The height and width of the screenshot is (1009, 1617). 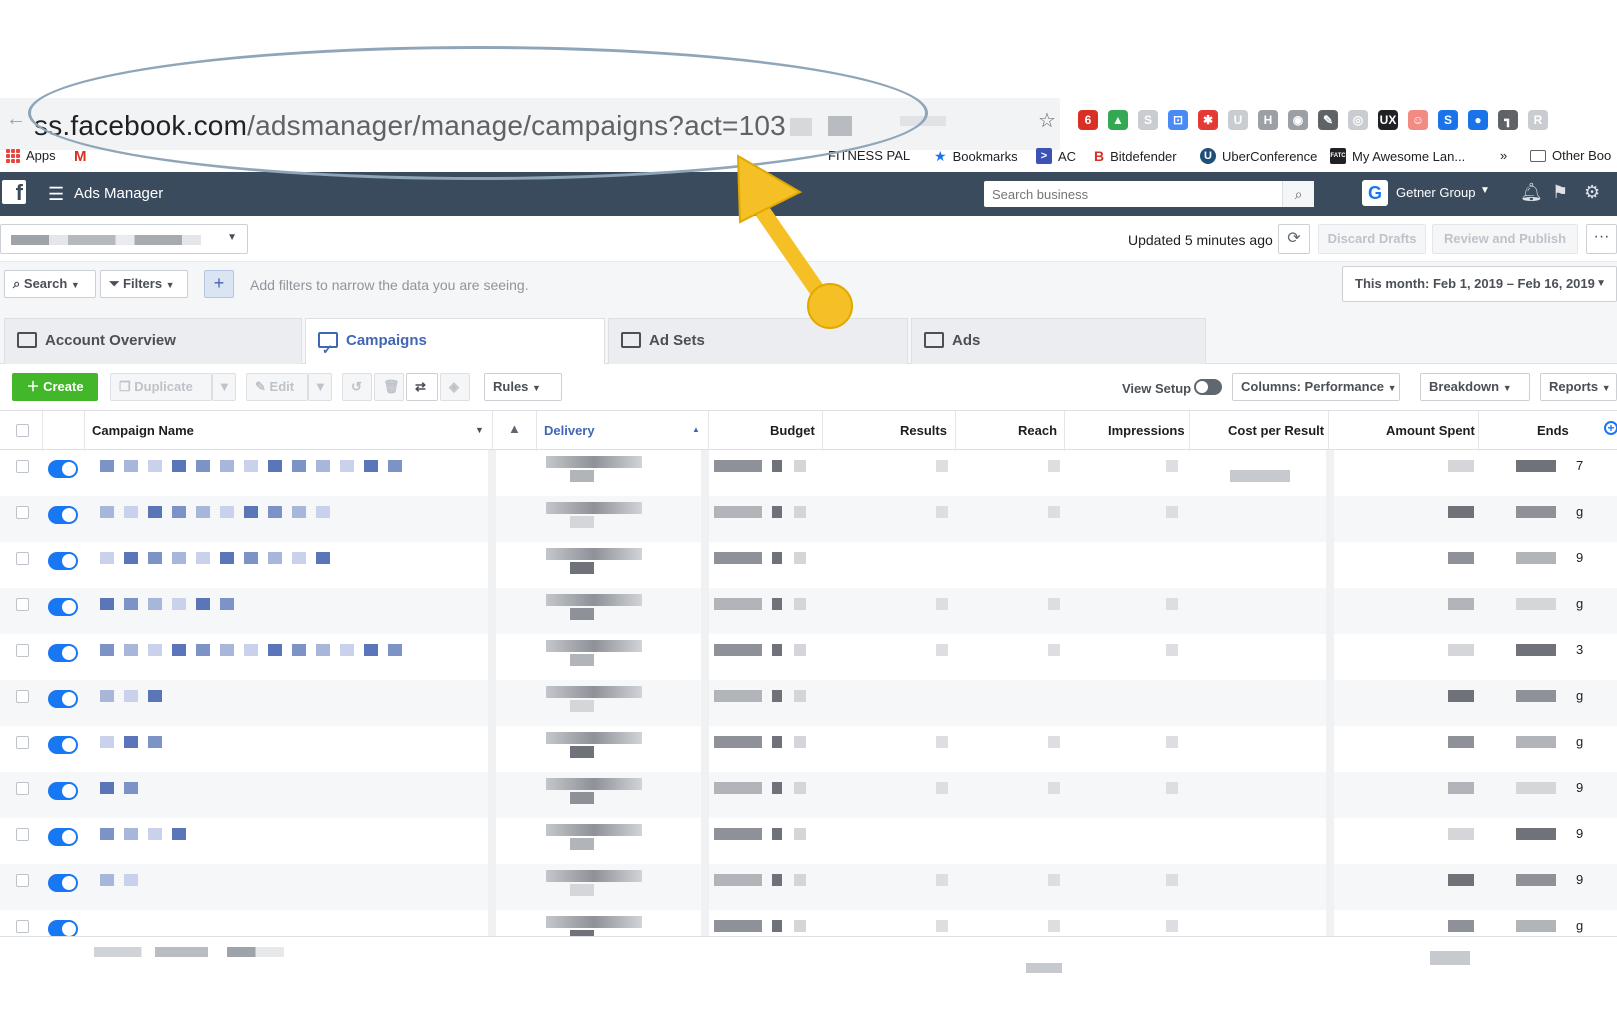 I want to click on columns-button: Columns: Performance ▼, so click(x=1316, y=387).